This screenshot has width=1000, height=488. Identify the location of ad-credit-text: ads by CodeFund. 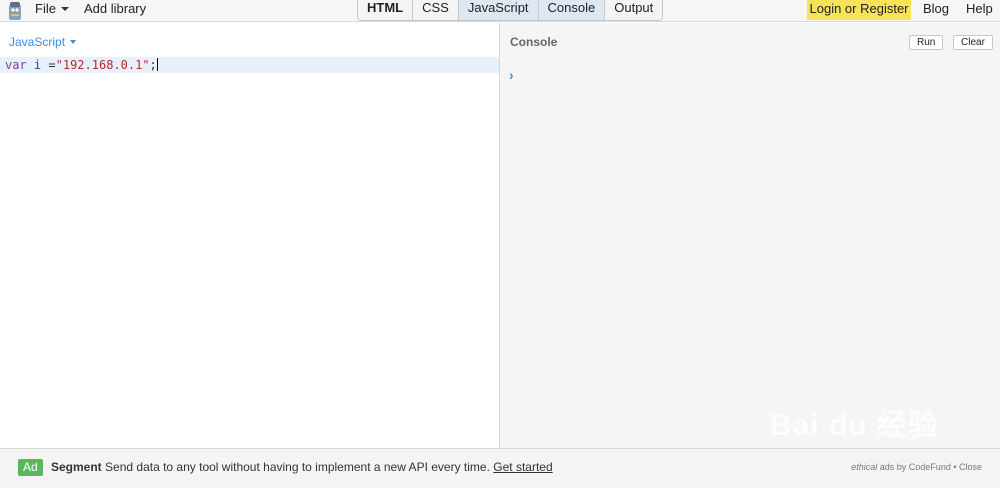
(915, 467).